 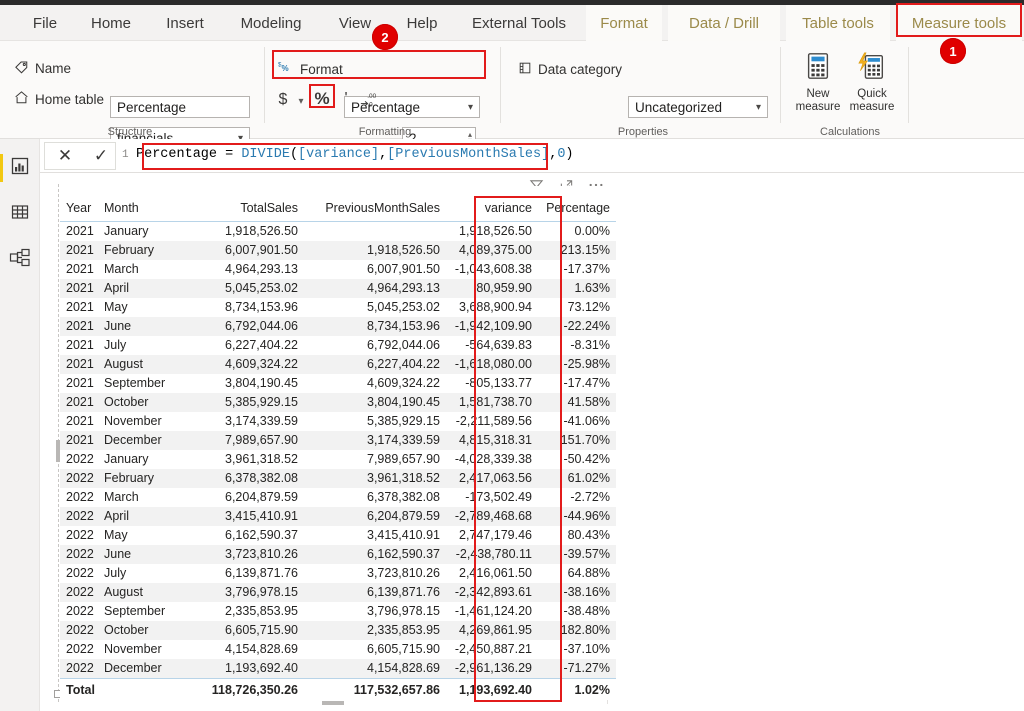 I want to click on chevron-down-icon: ▾, so click(x=758, y=107).